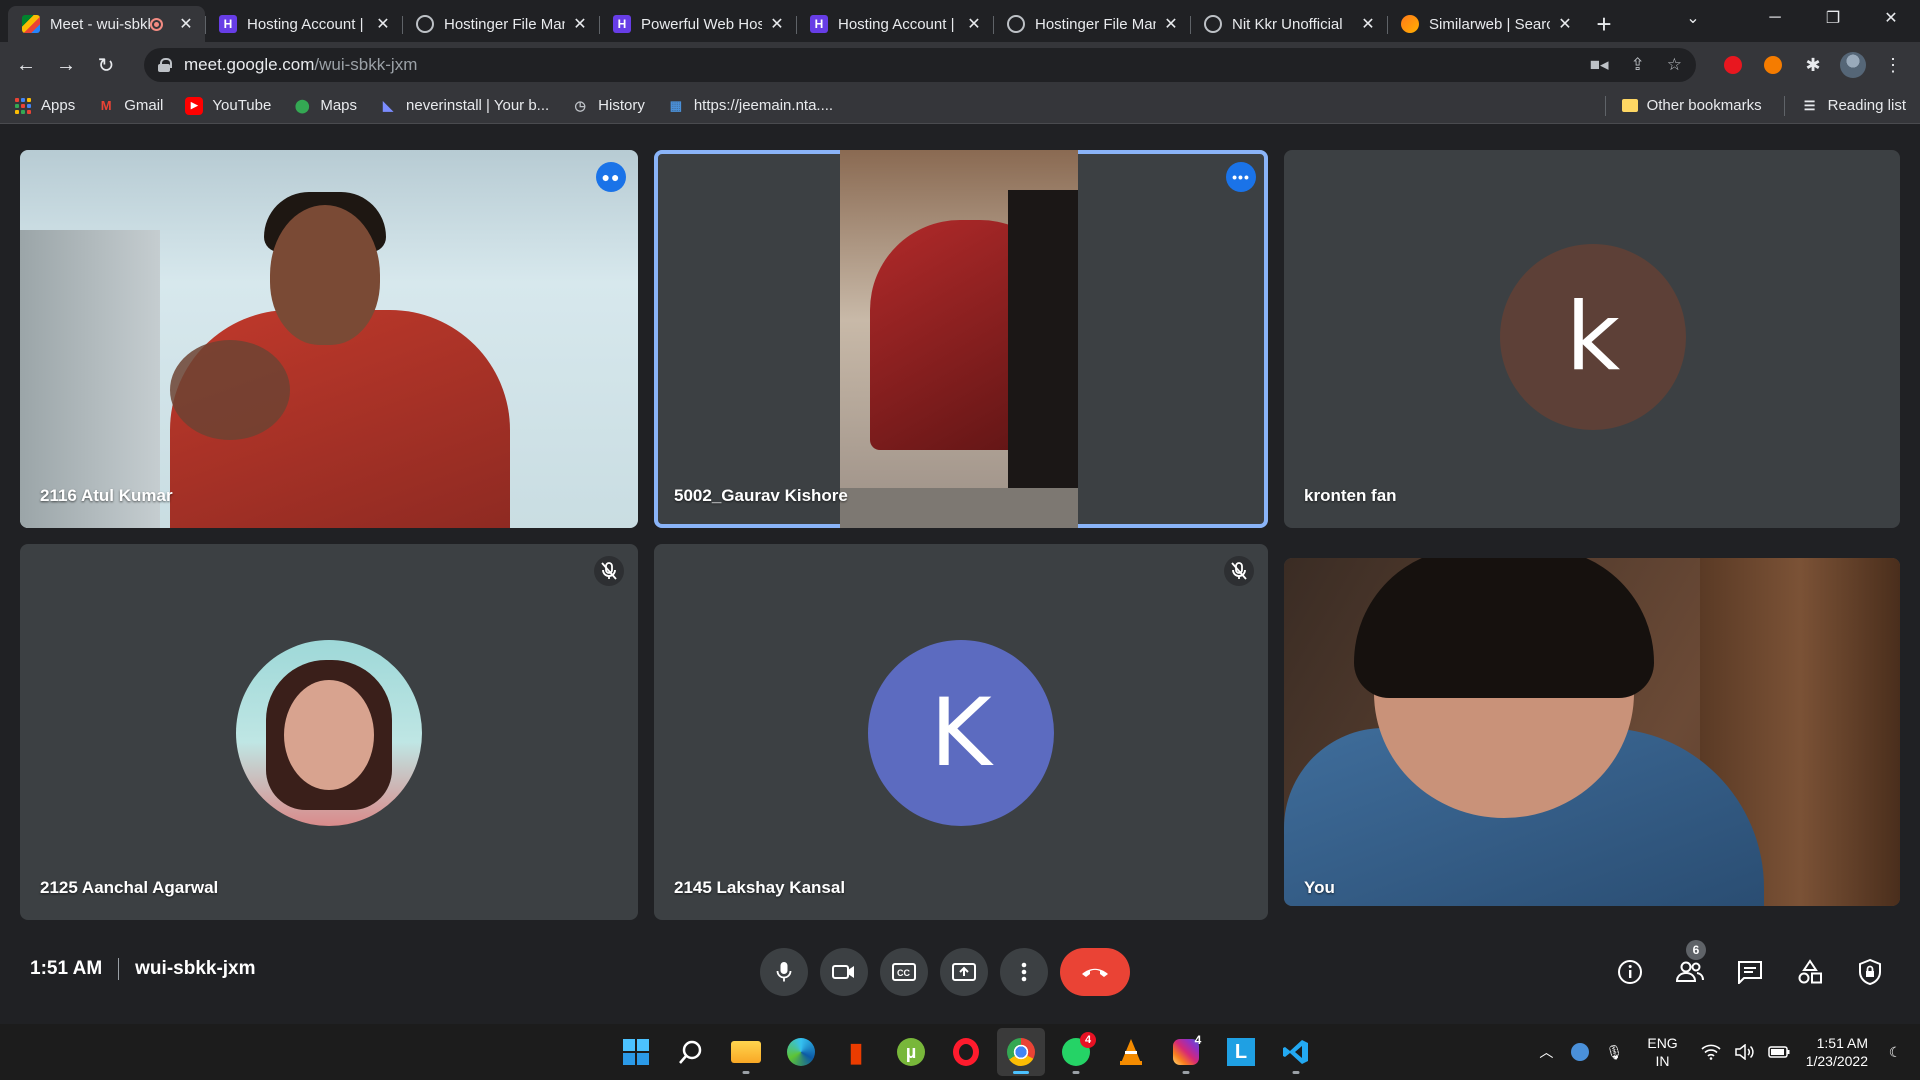 This screenshot has width=1920, height=1080. I want to click on leave-call-button, so click(1095, 972).